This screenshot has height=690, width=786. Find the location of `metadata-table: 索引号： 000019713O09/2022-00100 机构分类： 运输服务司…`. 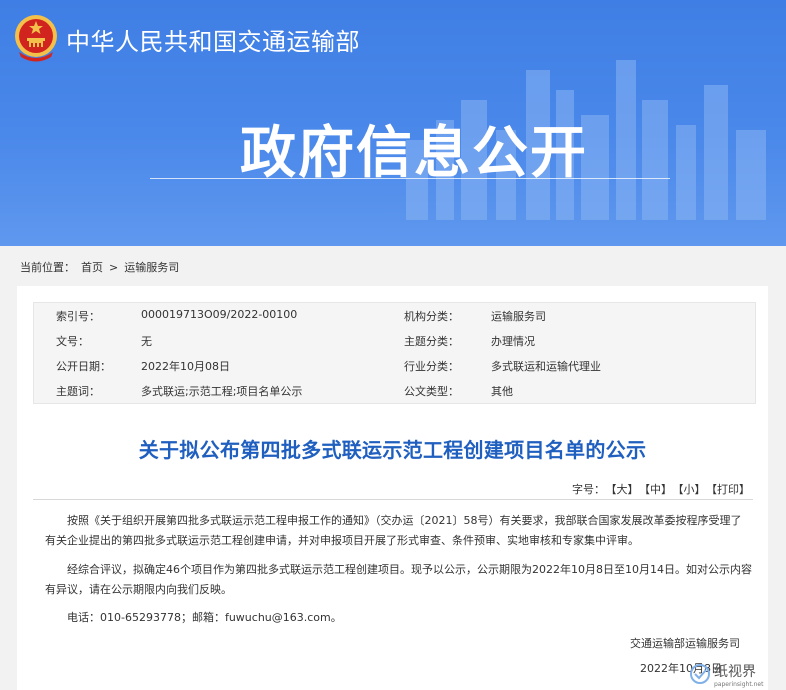

metadata-table: 索引号： 000019713O09/2022-00100 机构分类： 运输服务司… is located at coordinates (394, 353).